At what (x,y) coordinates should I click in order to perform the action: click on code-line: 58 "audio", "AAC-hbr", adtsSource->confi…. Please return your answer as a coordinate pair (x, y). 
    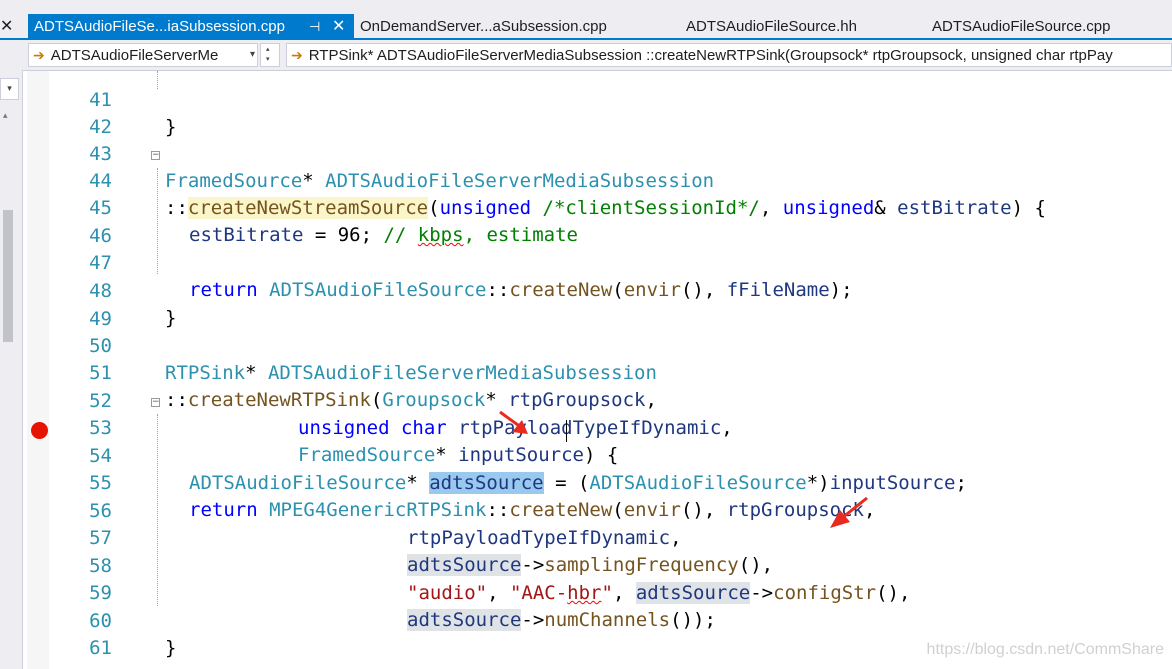
    Looking at the image, I should click on (586, 565).